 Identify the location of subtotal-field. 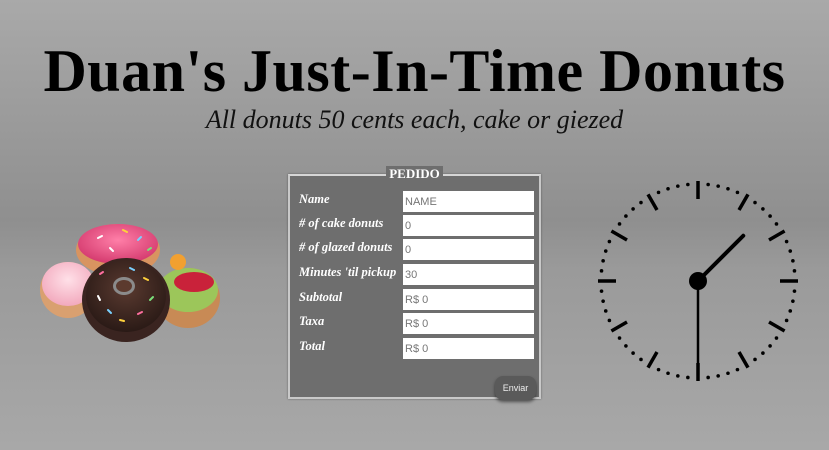
(468, 299).